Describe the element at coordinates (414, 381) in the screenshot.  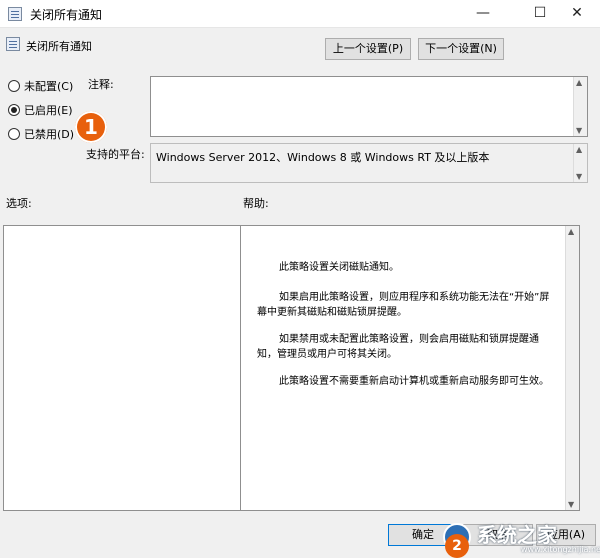
I see `help-paragraph: 此策略设置不需要重新启动计算机或重新启动服务即可生效。` at that location.